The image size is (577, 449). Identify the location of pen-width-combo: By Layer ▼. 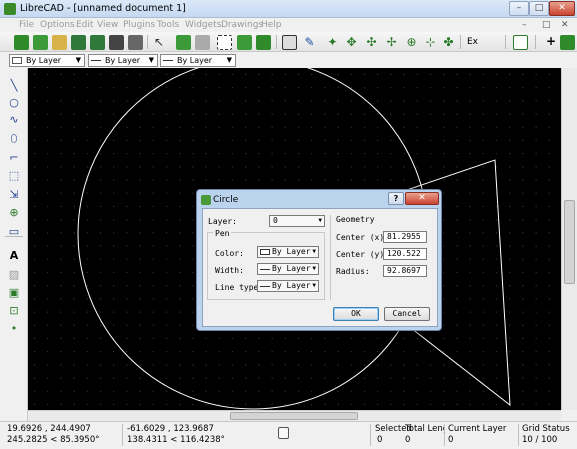
(288, 269).